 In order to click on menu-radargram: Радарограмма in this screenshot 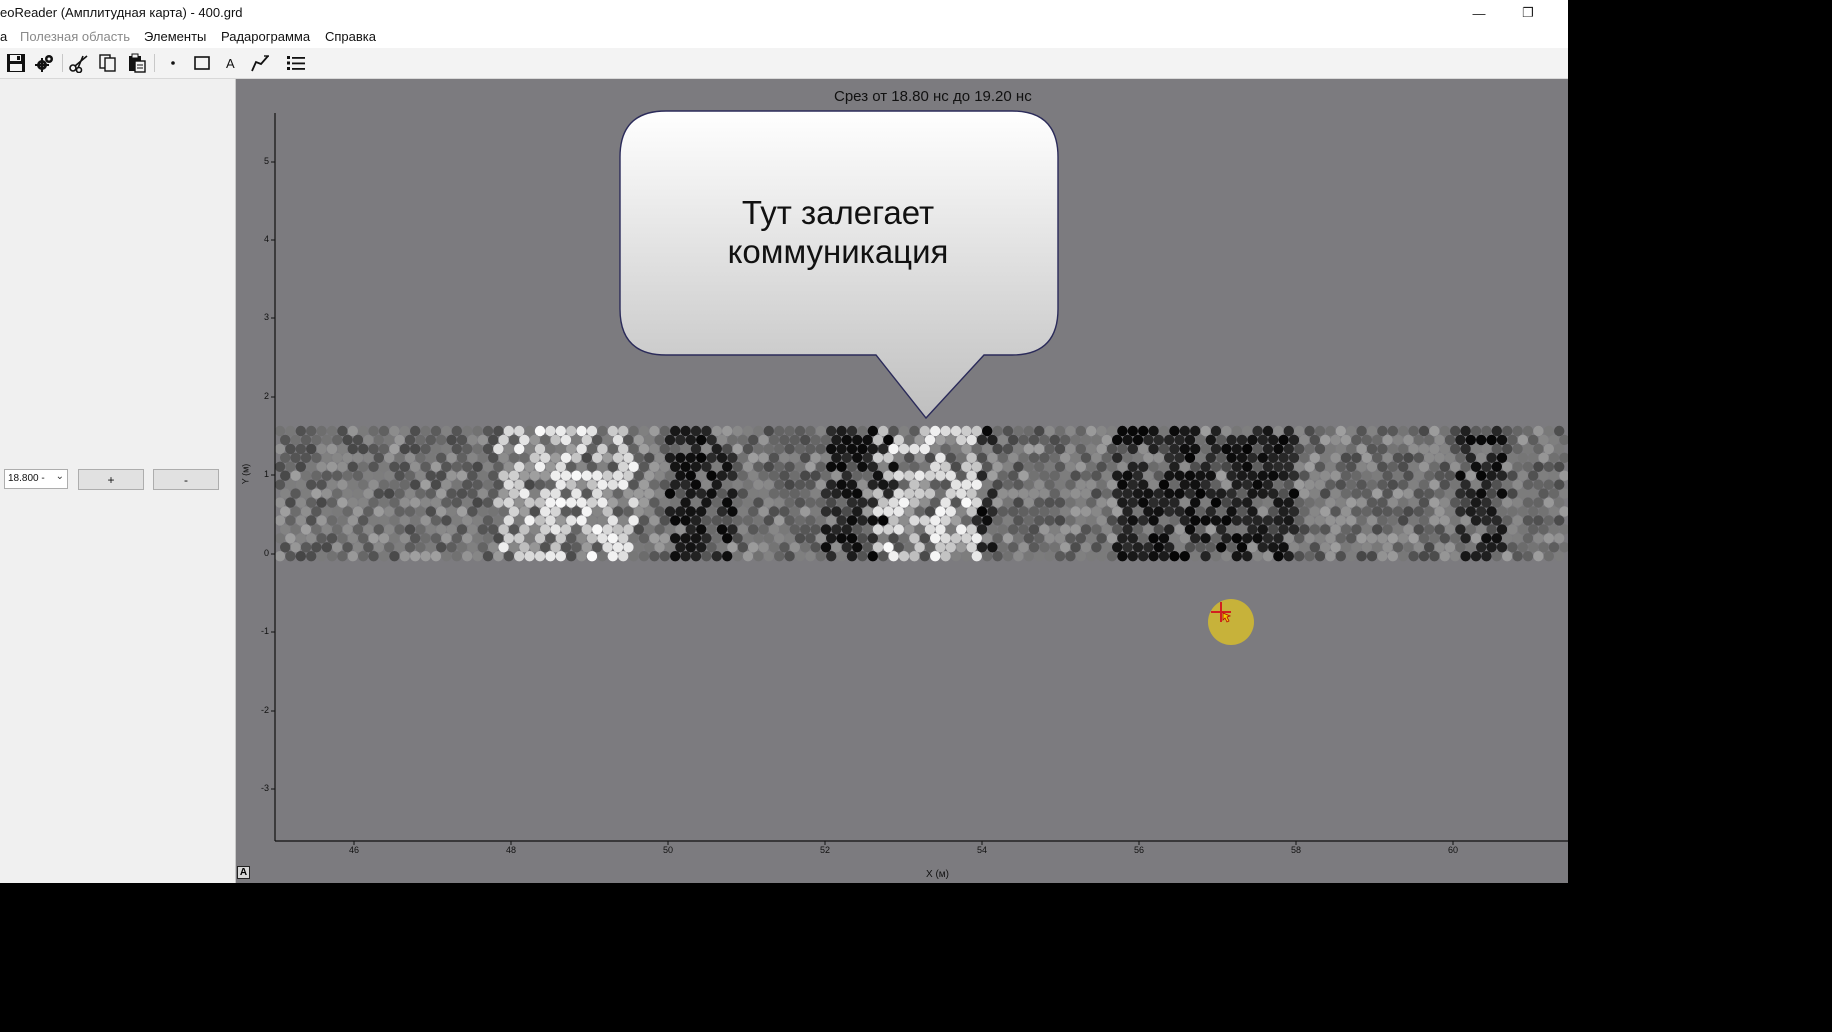, I will do `click(265, 36)`.